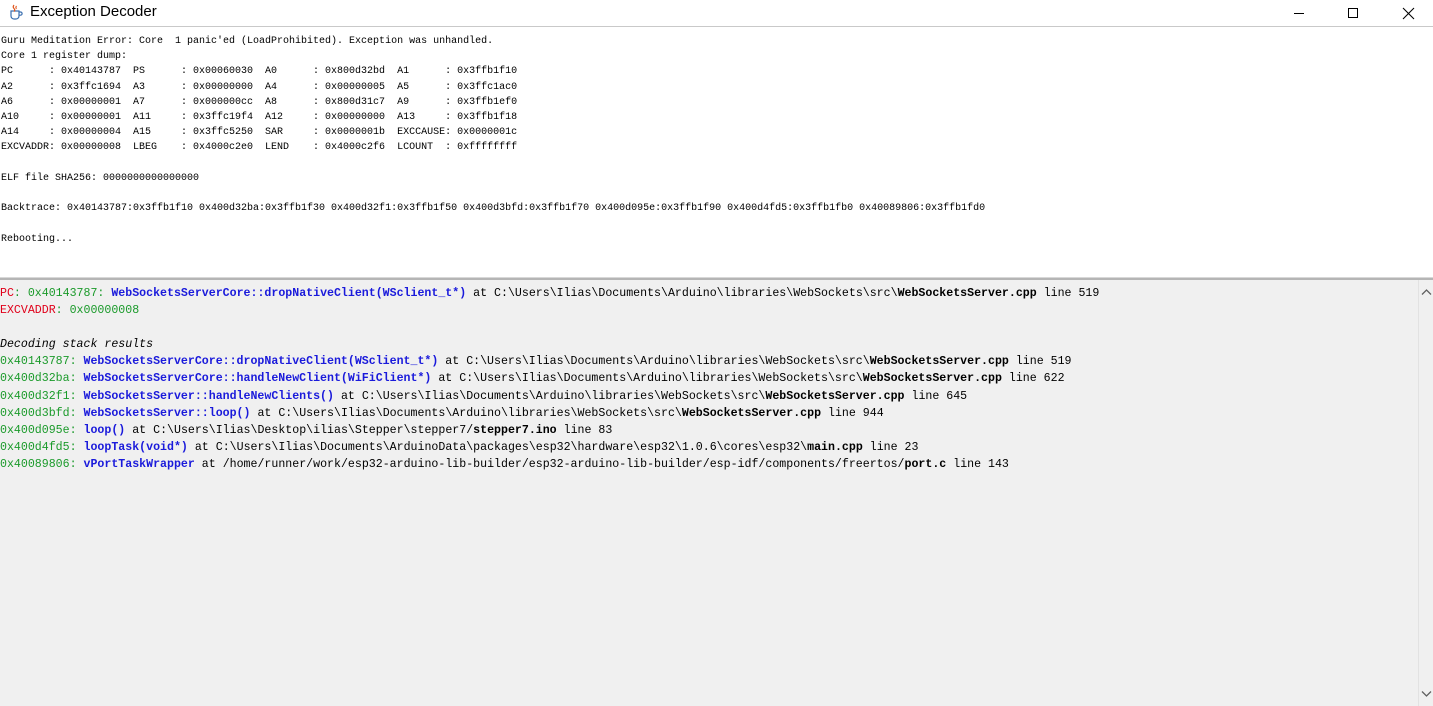 Image resolution: width=1433 pixels, height=706 pixels. I want to click on chevron-down-icon, so click(1426, 694).